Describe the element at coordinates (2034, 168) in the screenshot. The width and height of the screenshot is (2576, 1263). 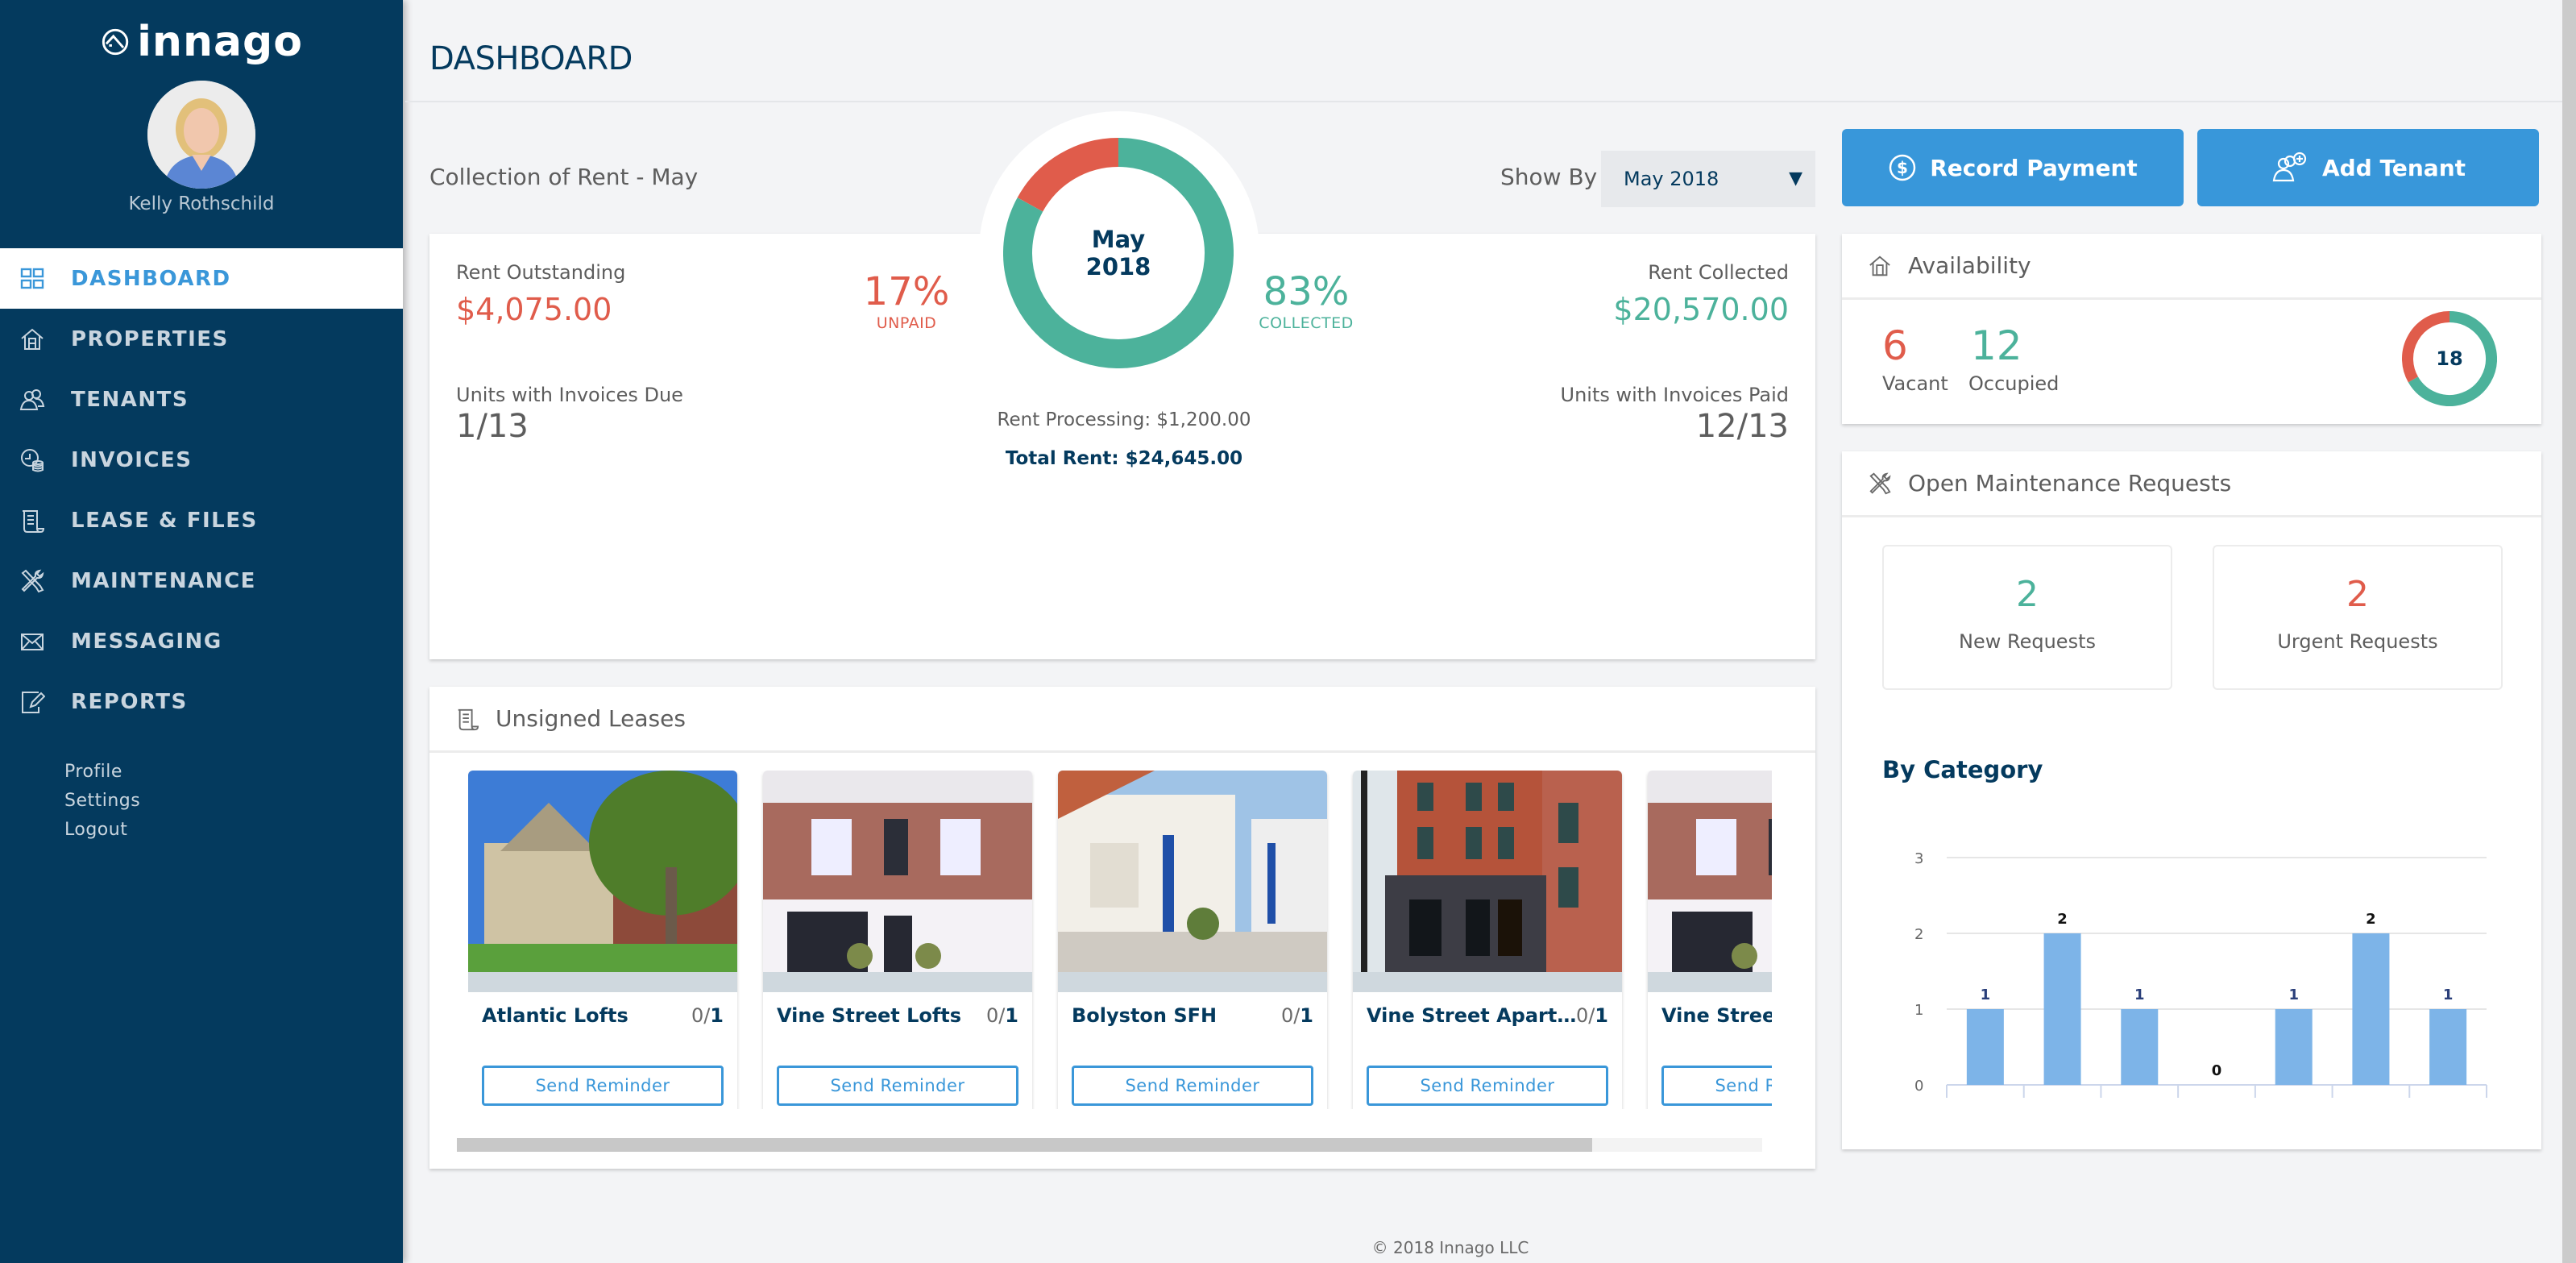
I see `record-payment-label: Record Payment` at that location.